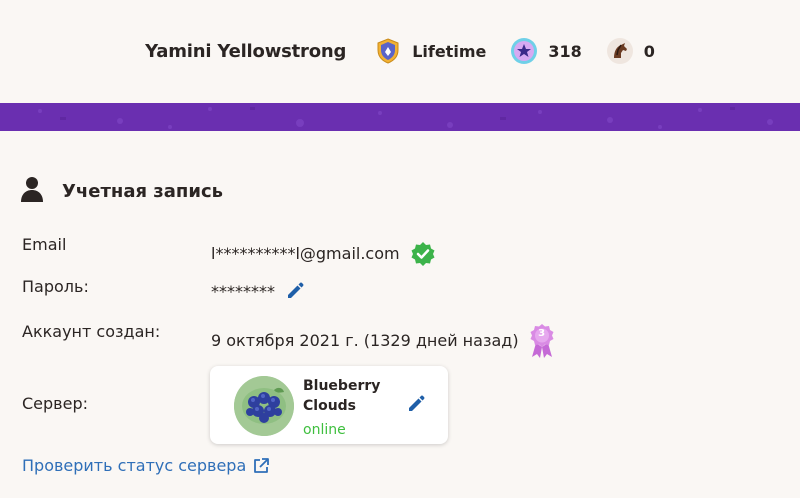 This screenshot has width=800, height=498. I want to click on stars-count: 318, so click(565, 51).